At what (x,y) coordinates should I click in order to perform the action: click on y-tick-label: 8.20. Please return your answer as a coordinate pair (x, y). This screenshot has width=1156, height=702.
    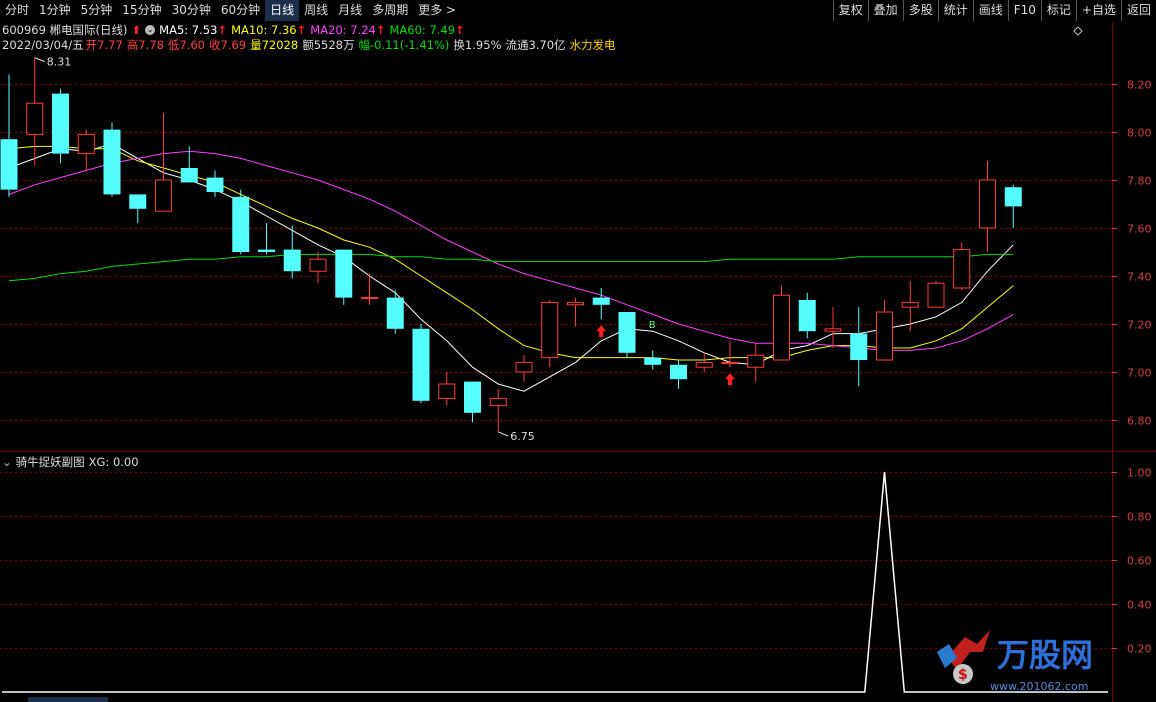
    Looking at the image, I should click on (1139, 85).